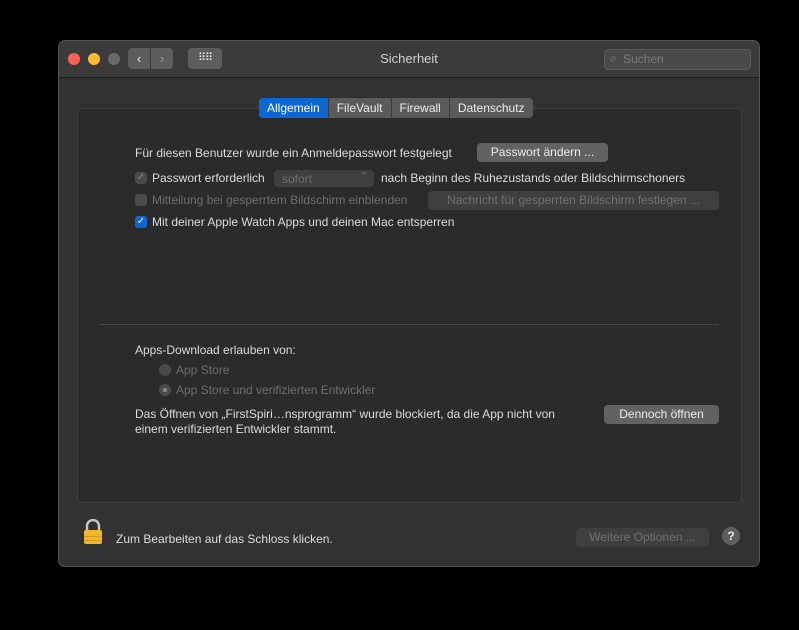 The width and height of the screenshot is (799, 630). Describe the element at coordinates (359, 108) in the screenshot. I see `tab-filevault: FileVault` at that location.